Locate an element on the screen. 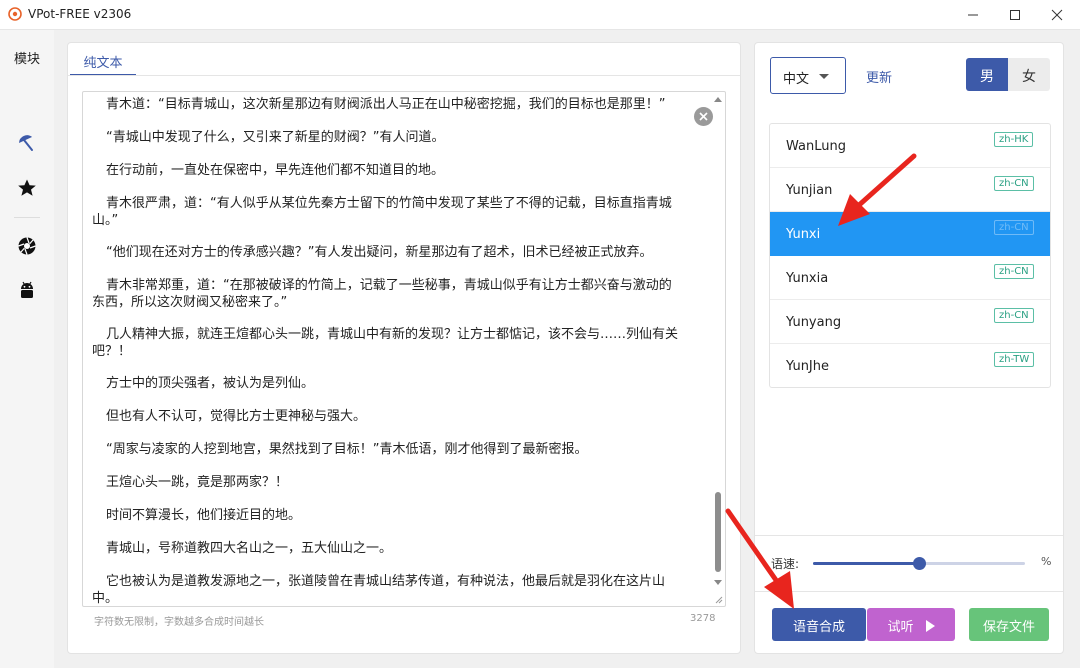 Image resolution: width=1080 pixels, height=668 pixels. minimize-icon is located at coordinates (973, 15).